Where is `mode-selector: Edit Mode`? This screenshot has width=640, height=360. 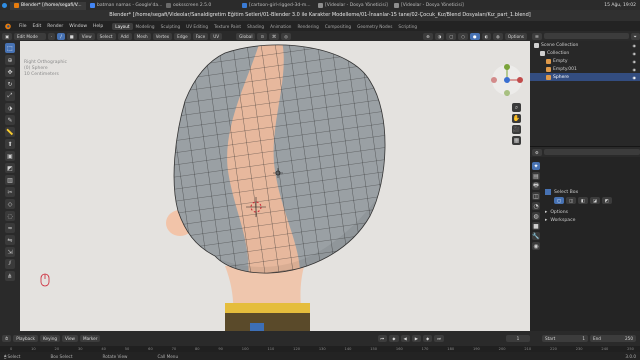 mode-selector: Edit Mode is located at coordinates (29, 36).